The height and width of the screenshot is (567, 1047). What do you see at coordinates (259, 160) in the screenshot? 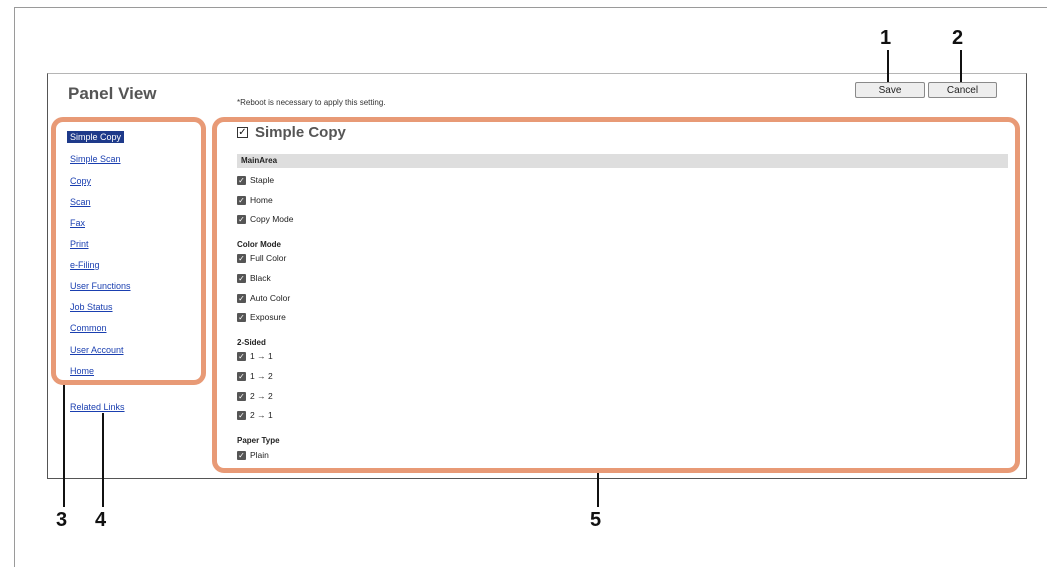
I see `section-header: MainArea` at bounding box center [259, 160].